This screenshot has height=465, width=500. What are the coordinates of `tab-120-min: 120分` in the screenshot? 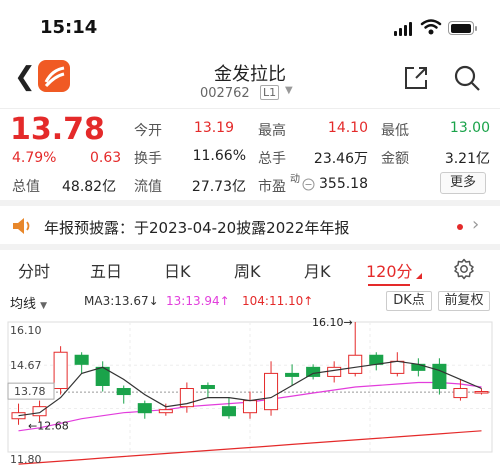 It's located at (389, 270).